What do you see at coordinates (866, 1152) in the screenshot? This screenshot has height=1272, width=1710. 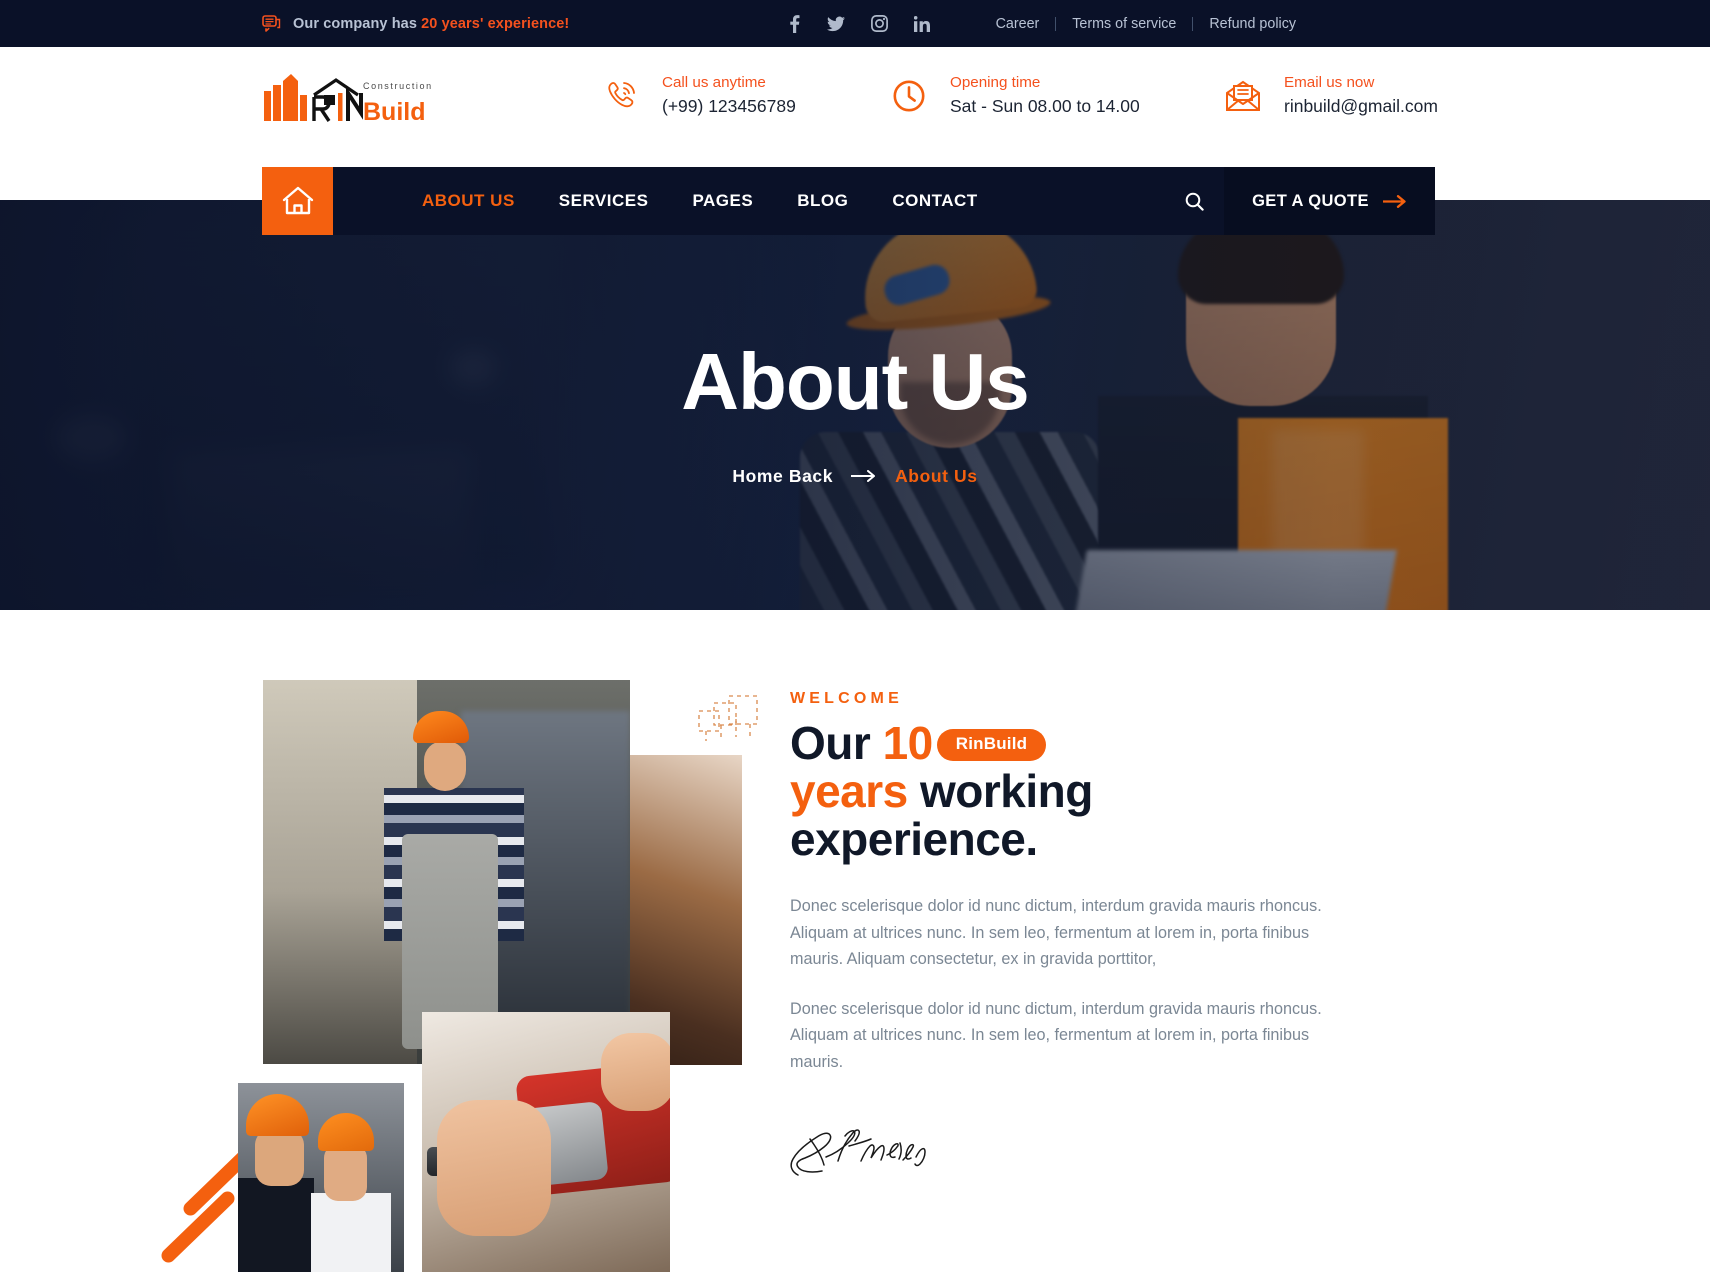 I see `signature-image` at bounding box center [866, 1152].